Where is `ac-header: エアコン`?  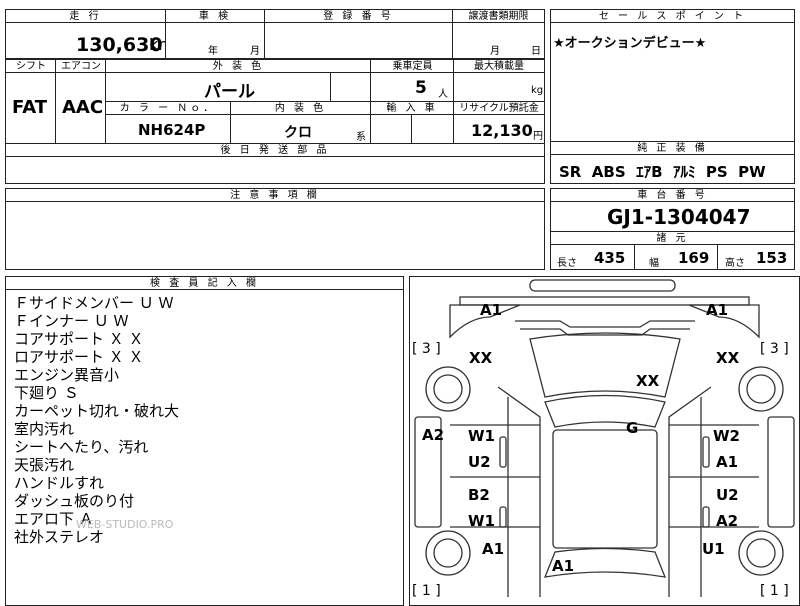
ac-header: エアコン is located at coordinates (81, 66).